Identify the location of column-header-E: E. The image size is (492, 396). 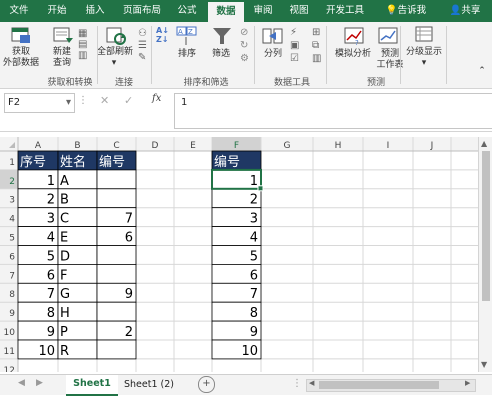
(193, 146).